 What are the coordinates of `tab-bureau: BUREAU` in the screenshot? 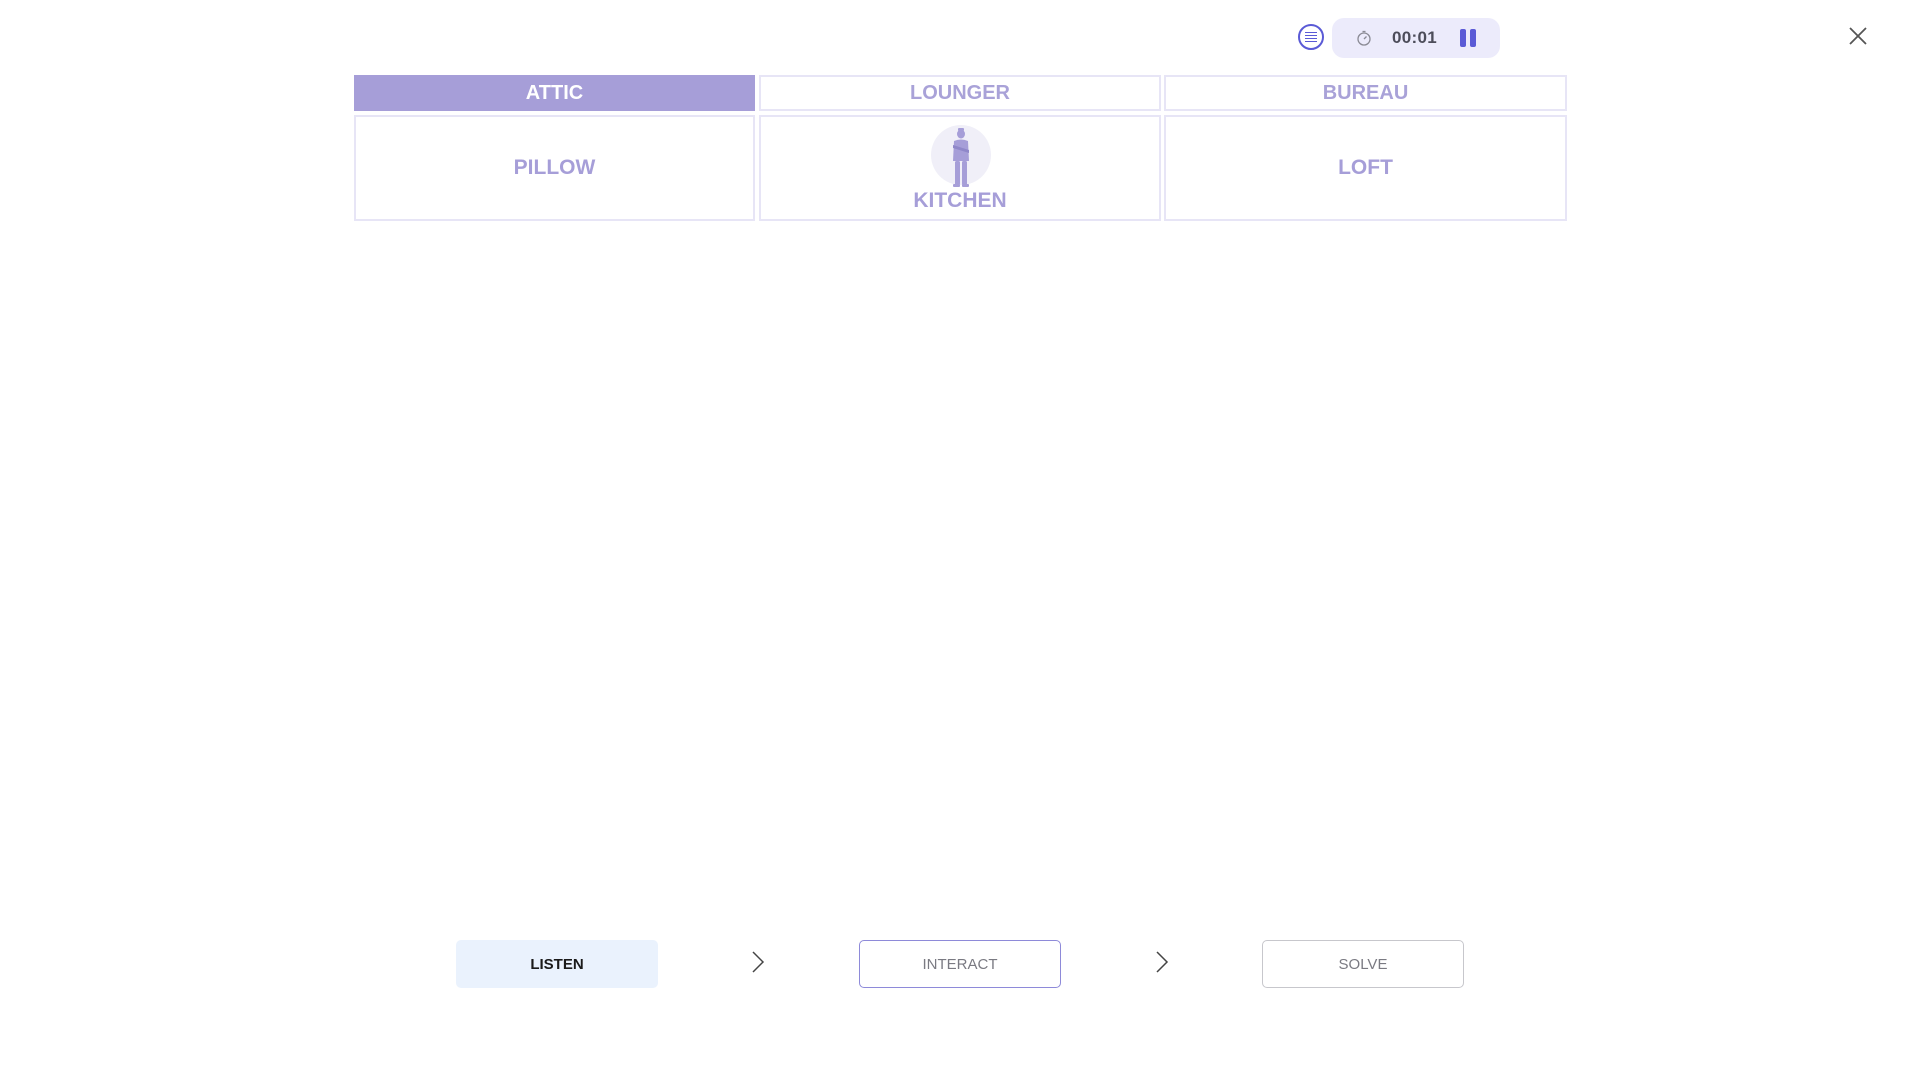 It's located at (1365, 93).